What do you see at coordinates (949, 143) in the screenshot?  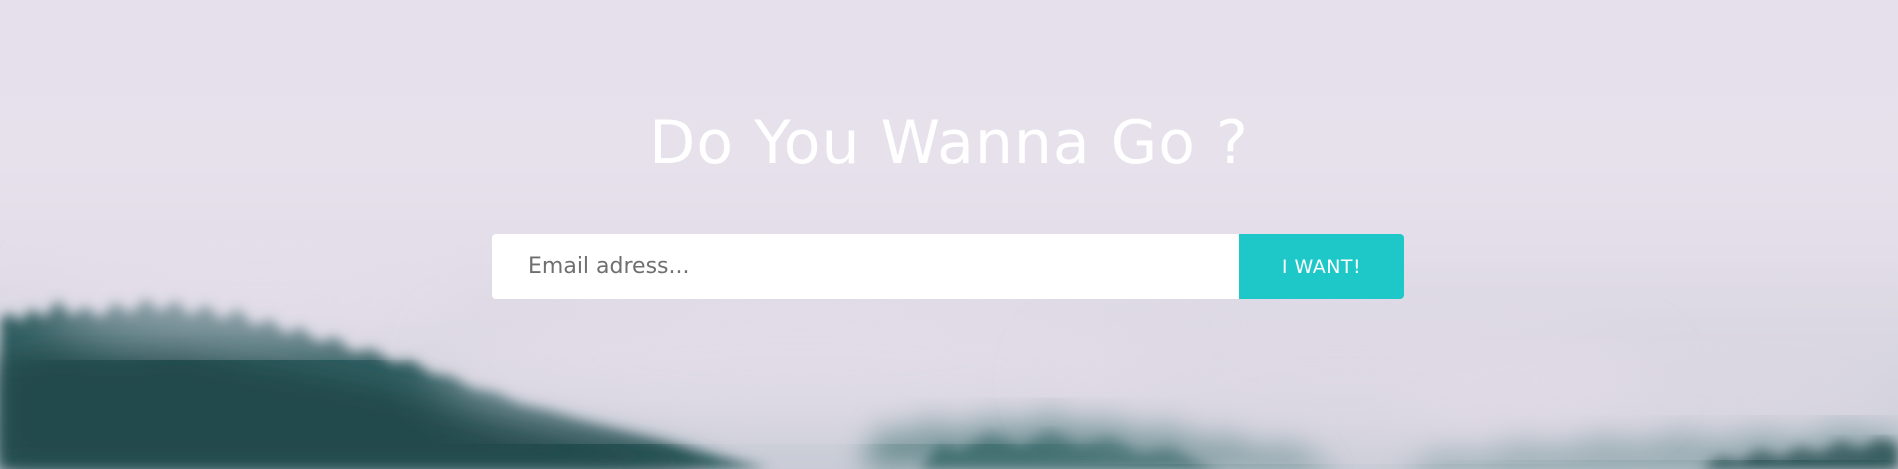 I see `page-title: Do You Wanna Go ?` at bounding box center [949, 143].